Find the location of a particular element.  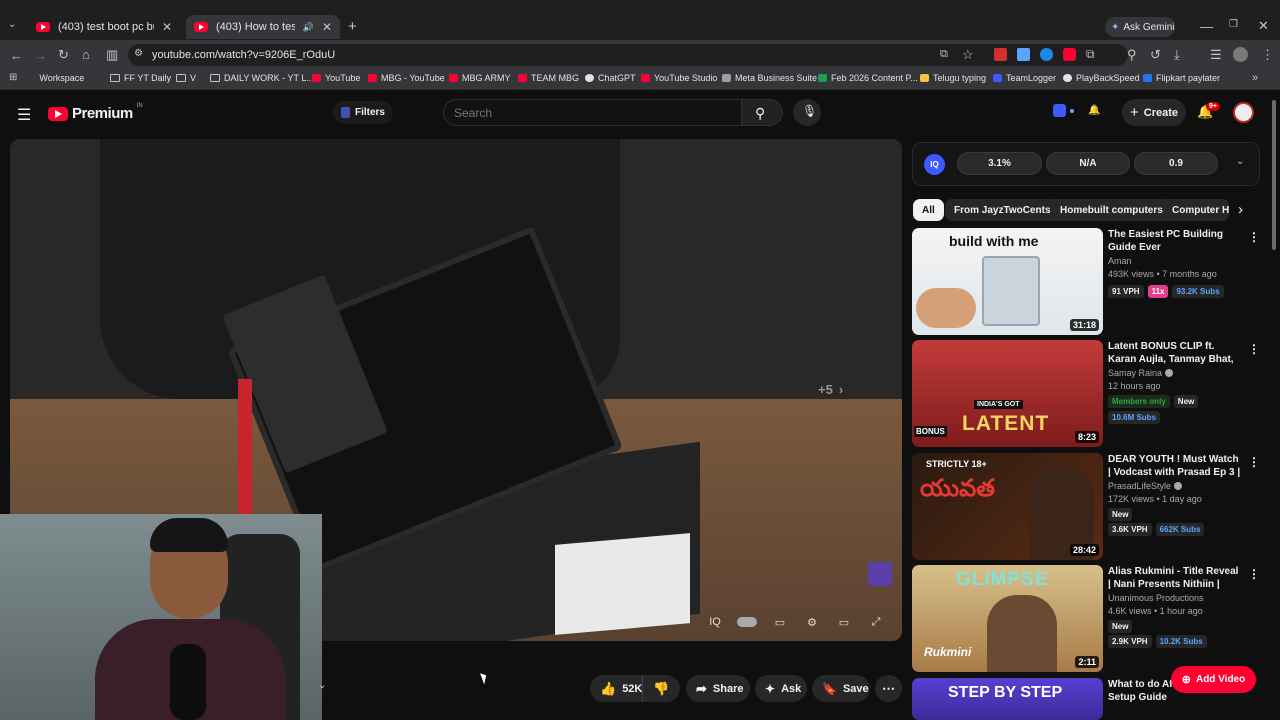

side-panel-icon: ▥ is located at coordinates (112, 54).